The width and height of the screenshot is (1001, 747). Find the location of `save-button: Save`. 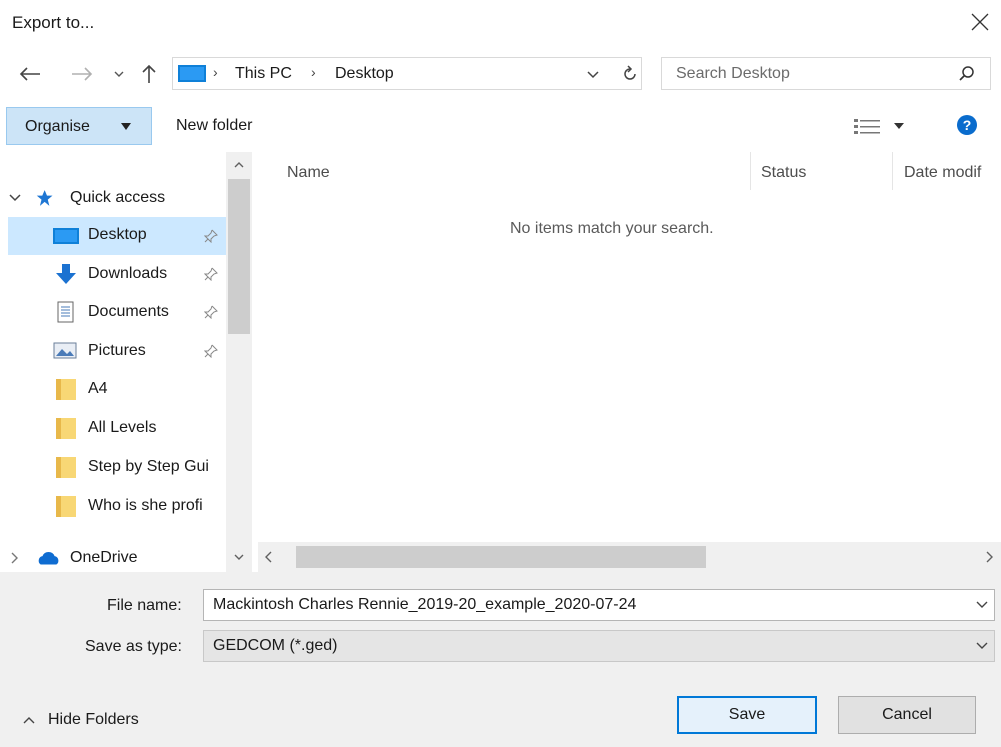

save-button: Save is located at coordinates (747, 715).